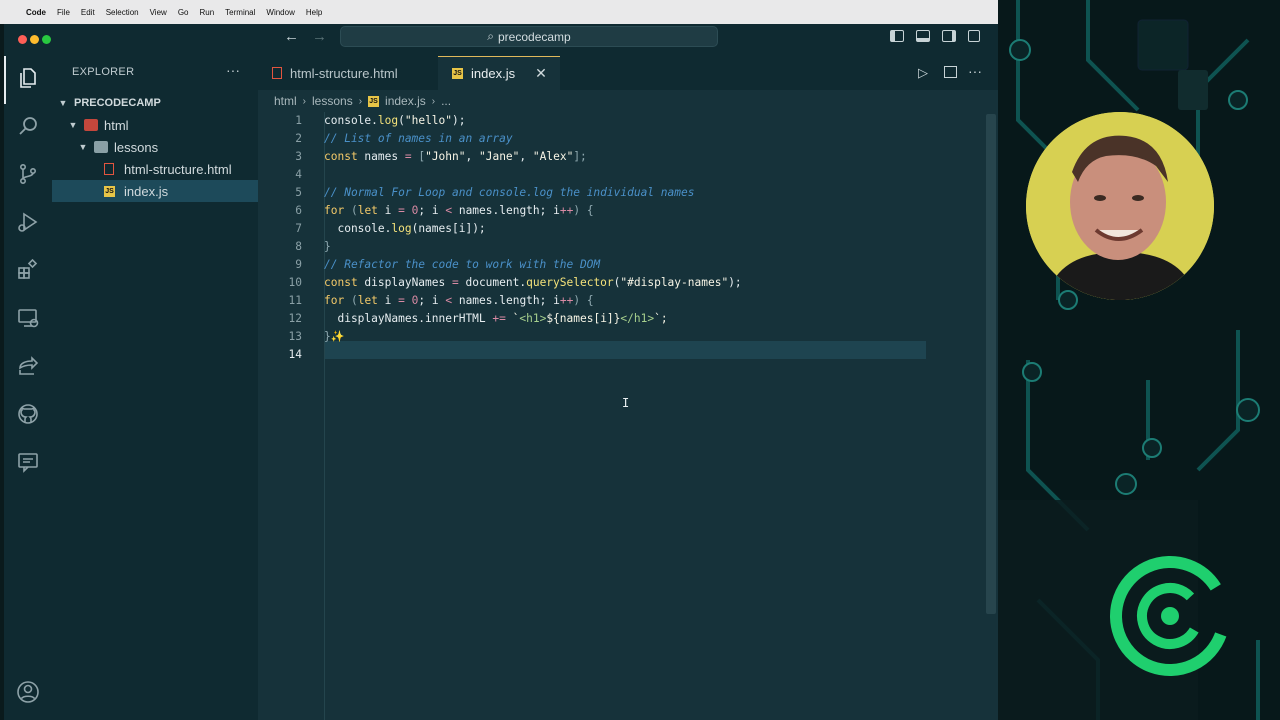 This screenshot has width=1280, height=720. Describe the element at coordinates (348, 73) in the screenshot. I see `tab-html-structure: html-structure.html` at that location.